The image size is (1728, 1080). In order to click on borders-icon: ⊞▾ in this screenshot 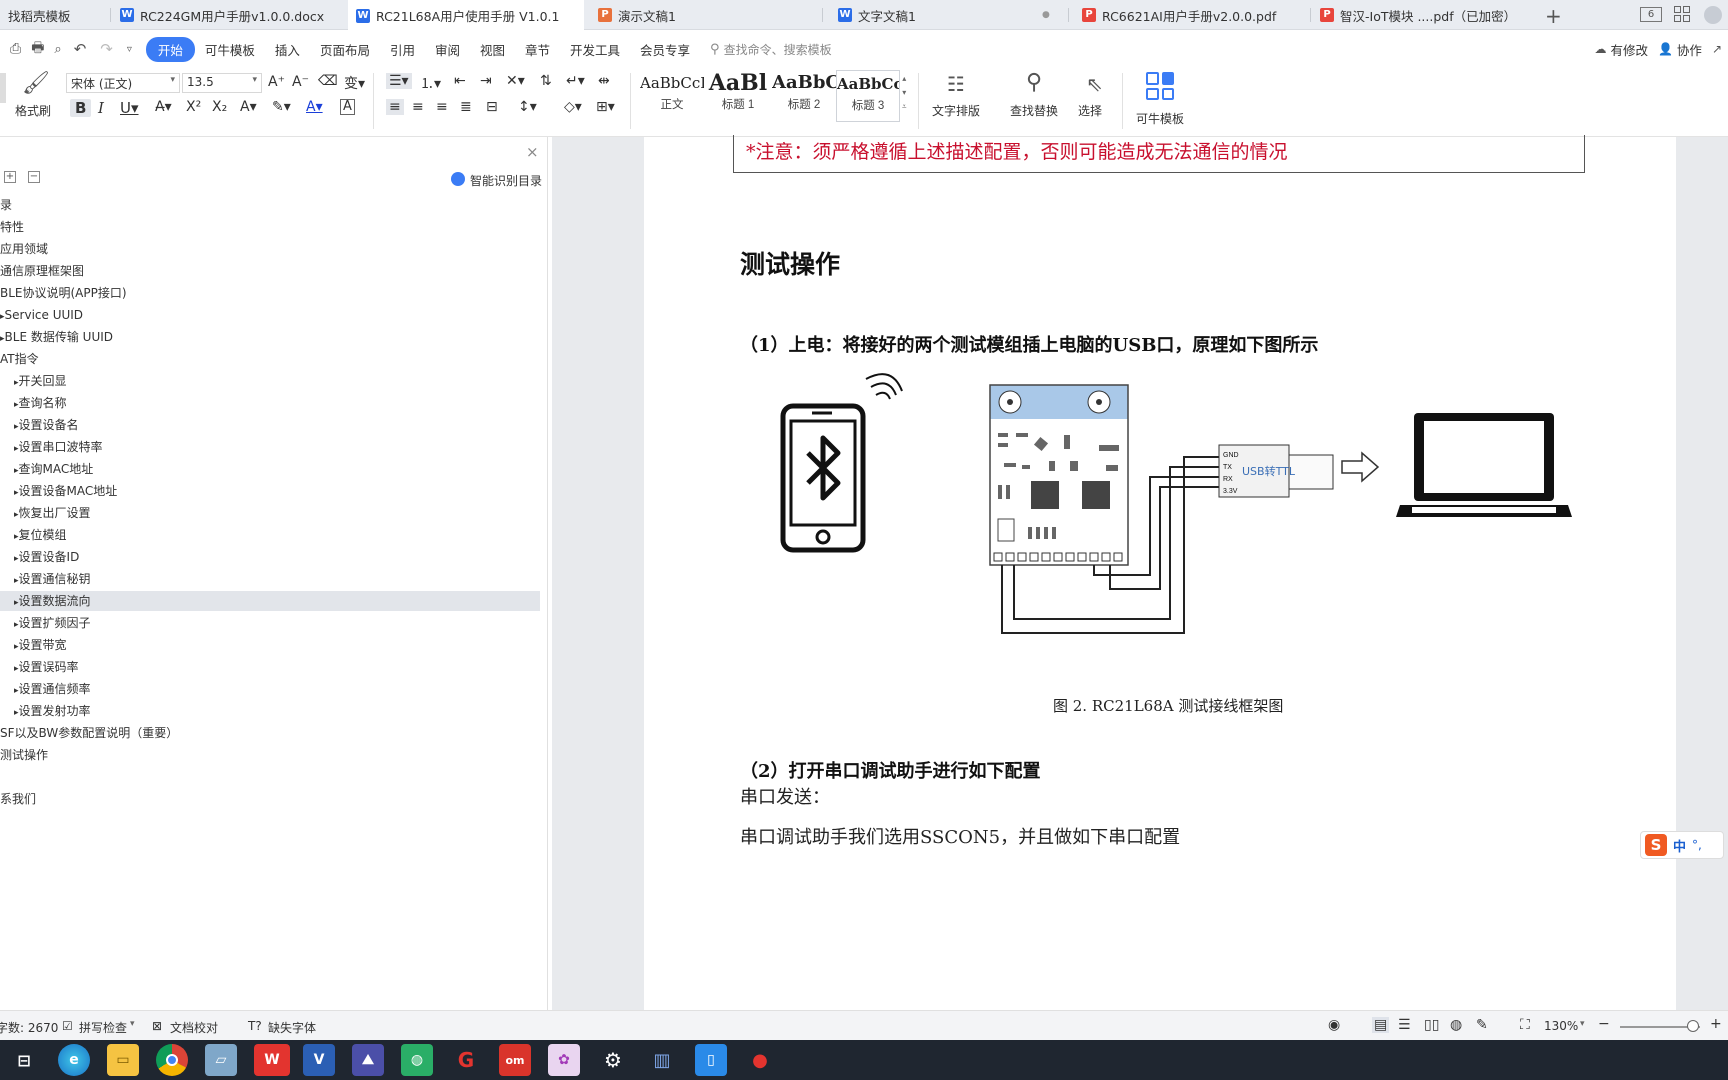, I will do `click(605, 107)`.